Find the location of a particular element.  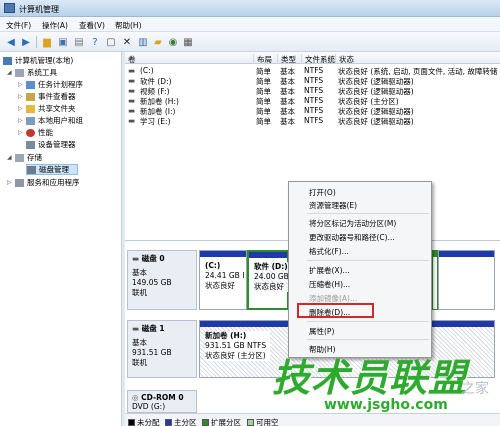

refresh-icon: ▦ is located at coordinates (188, 42).